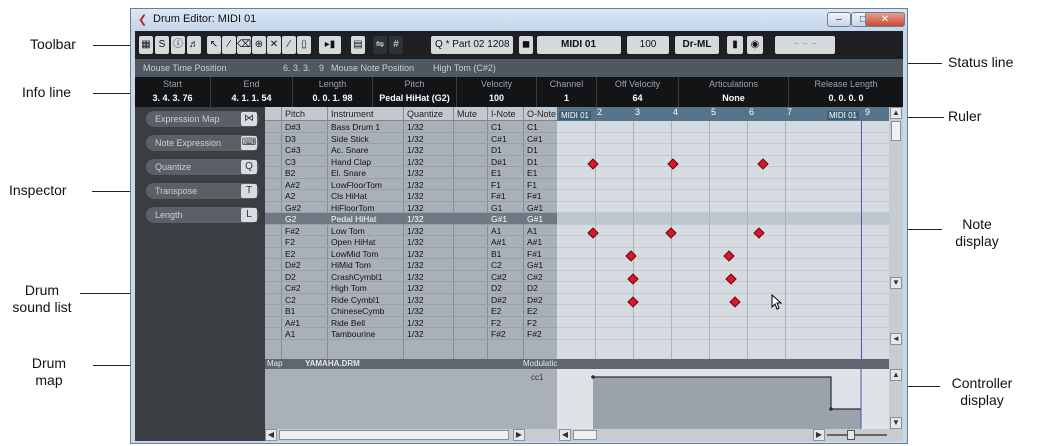  Describe the element at coordinates (229, 45) in the screenshot. I see `drumstick-tool-icon: ∕` at that location.